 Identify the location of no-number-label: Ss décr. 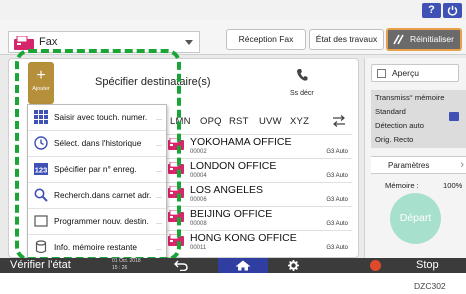
(302, 93).